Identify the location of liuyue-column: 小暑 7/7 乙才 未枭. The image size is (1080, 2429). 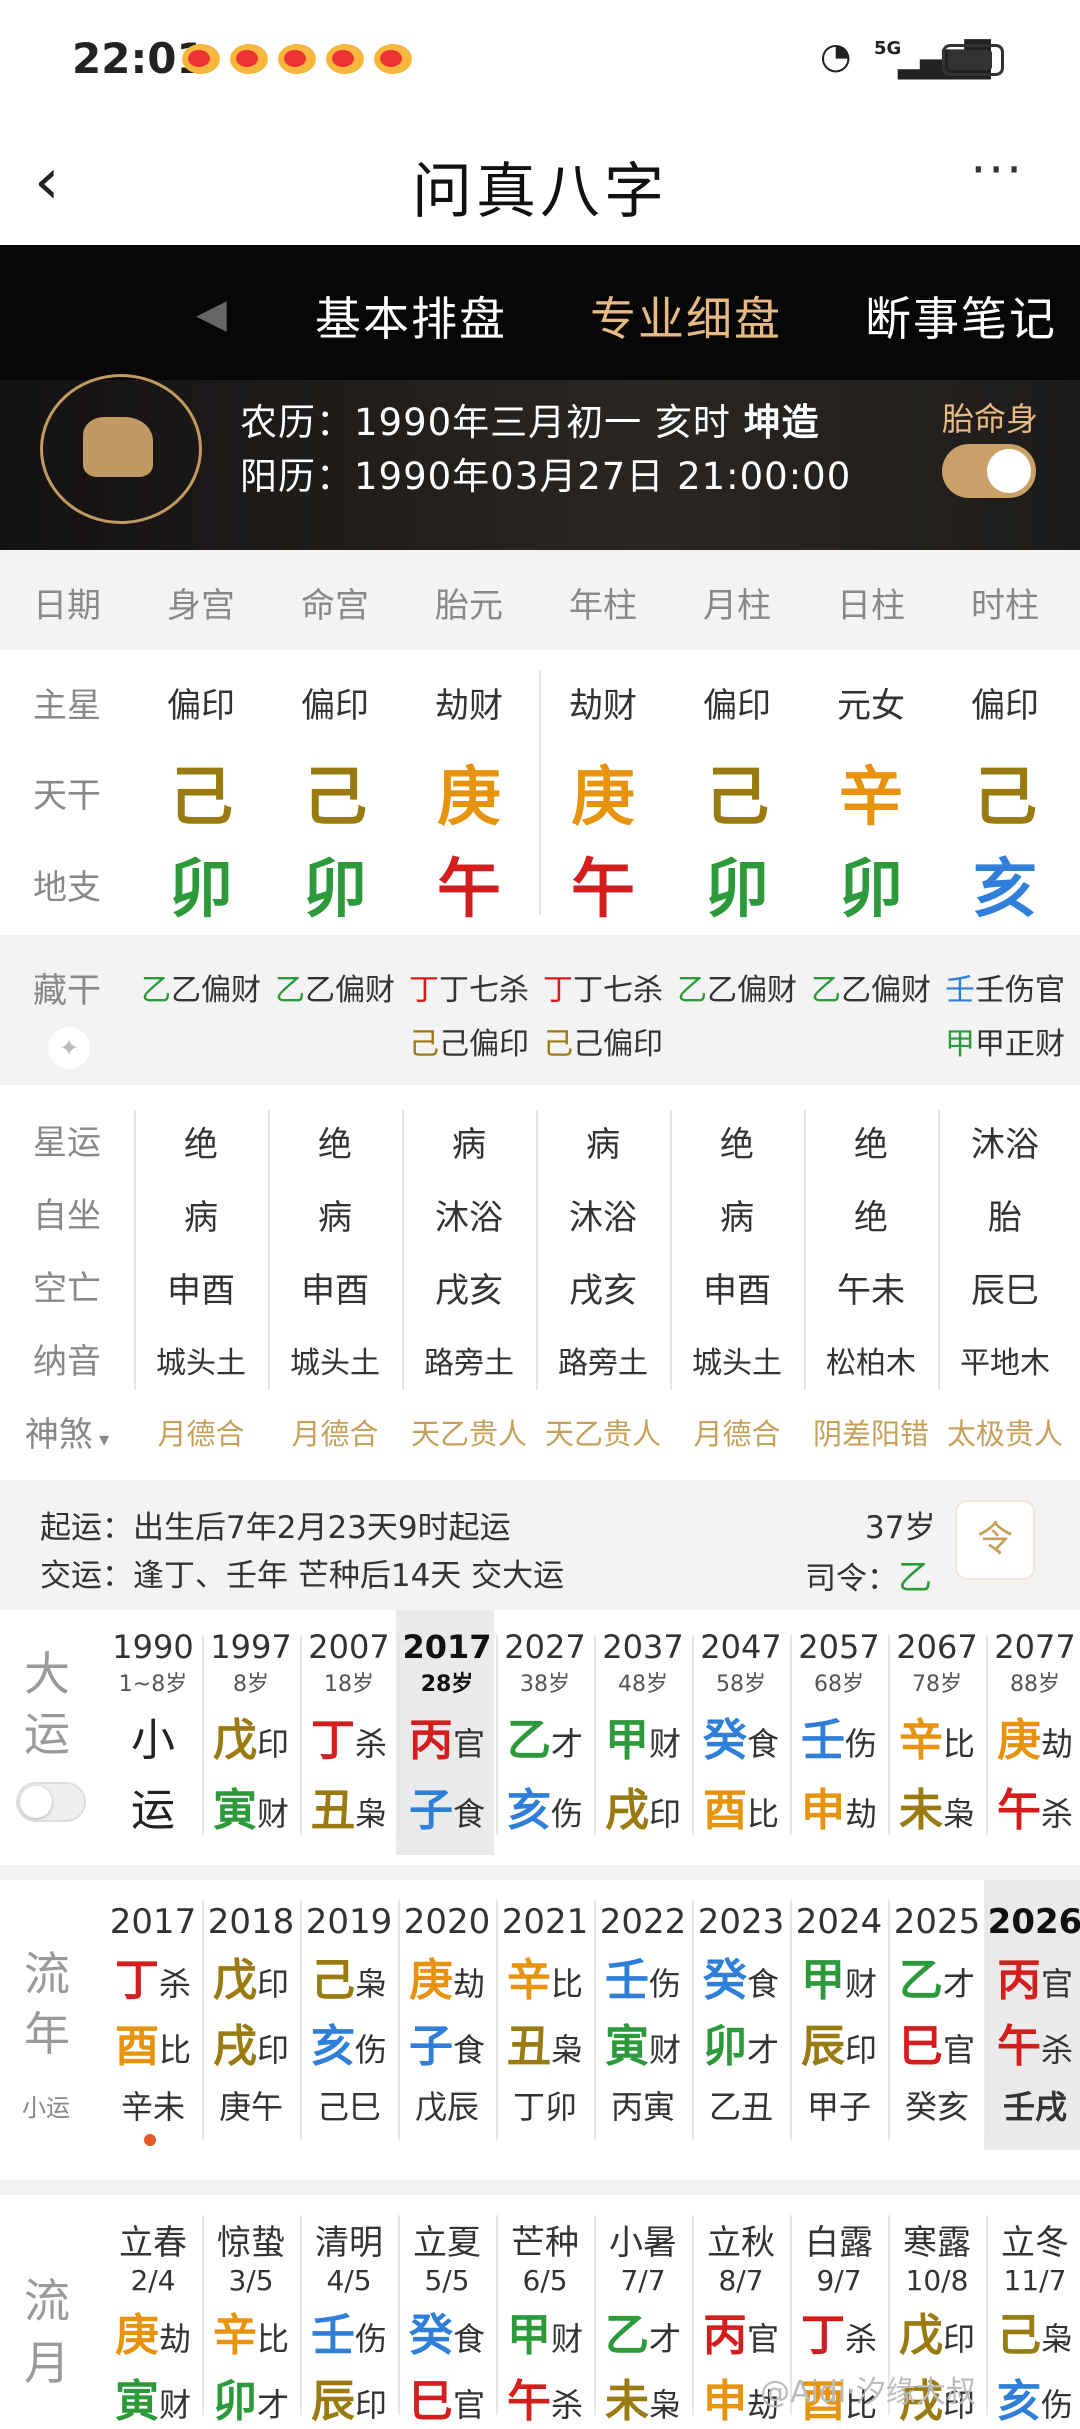
(643, 2322).